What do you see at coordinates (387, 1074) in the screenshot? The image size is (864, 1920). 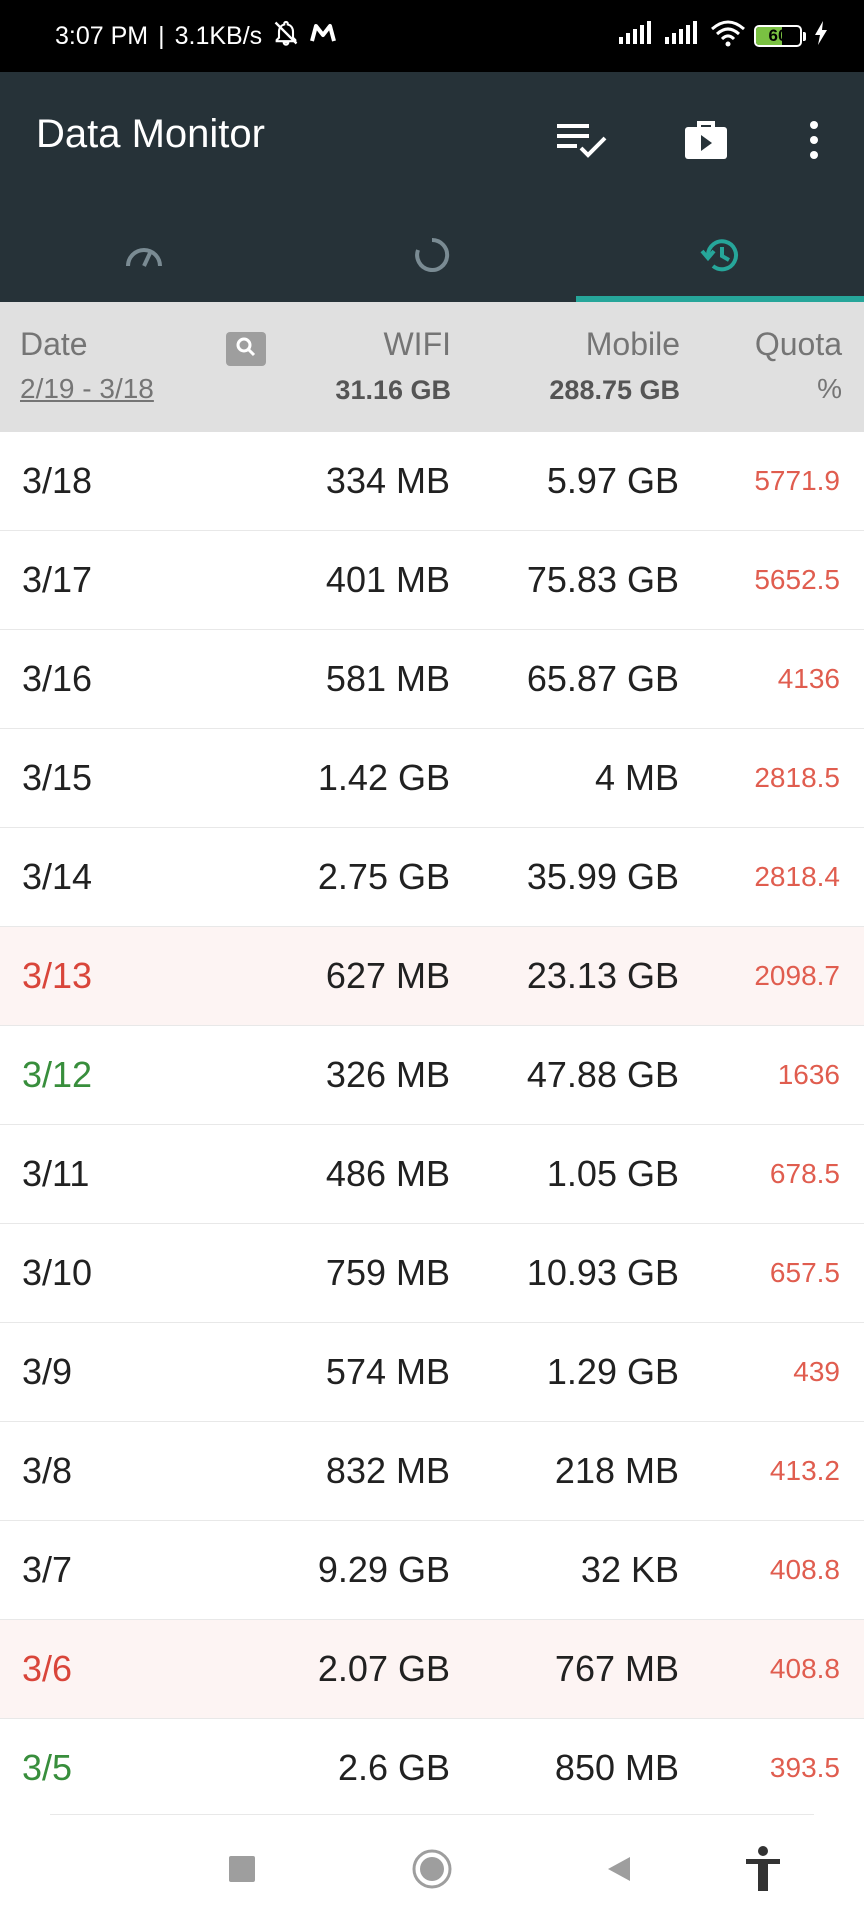 I see `row-wifi-usage: 326 MB` at bounding box center [387, 1074].